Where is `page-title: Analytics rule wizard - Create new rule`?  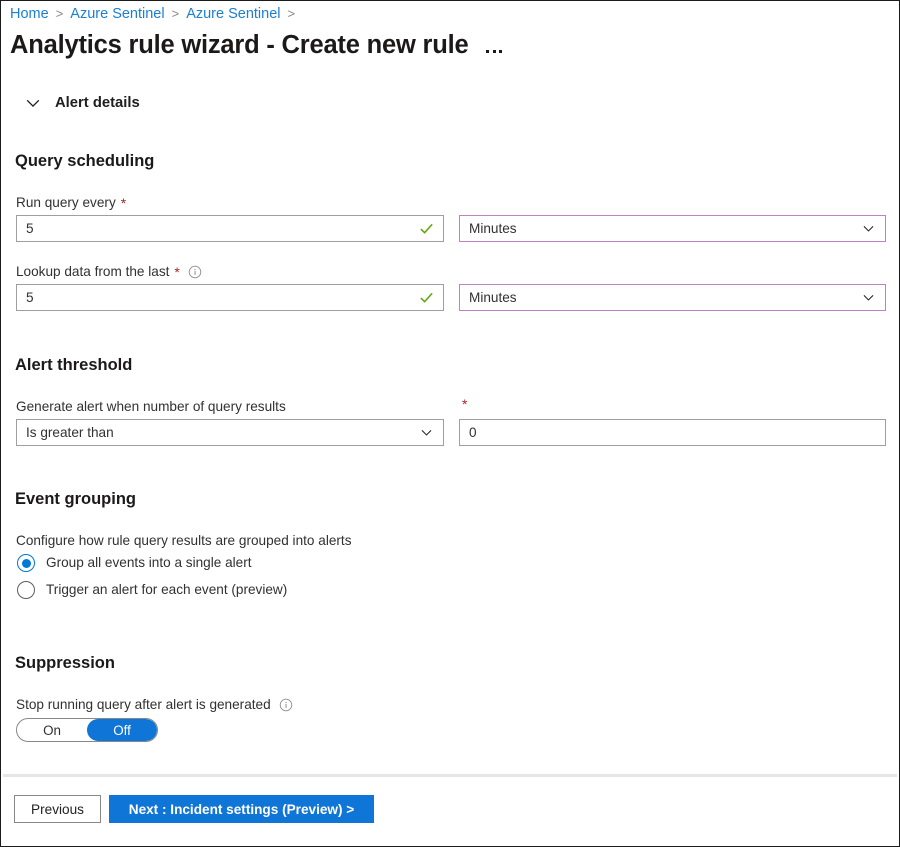
page-title: Analytics rule wizard - Create new rule is located at coordinates (239, 45).